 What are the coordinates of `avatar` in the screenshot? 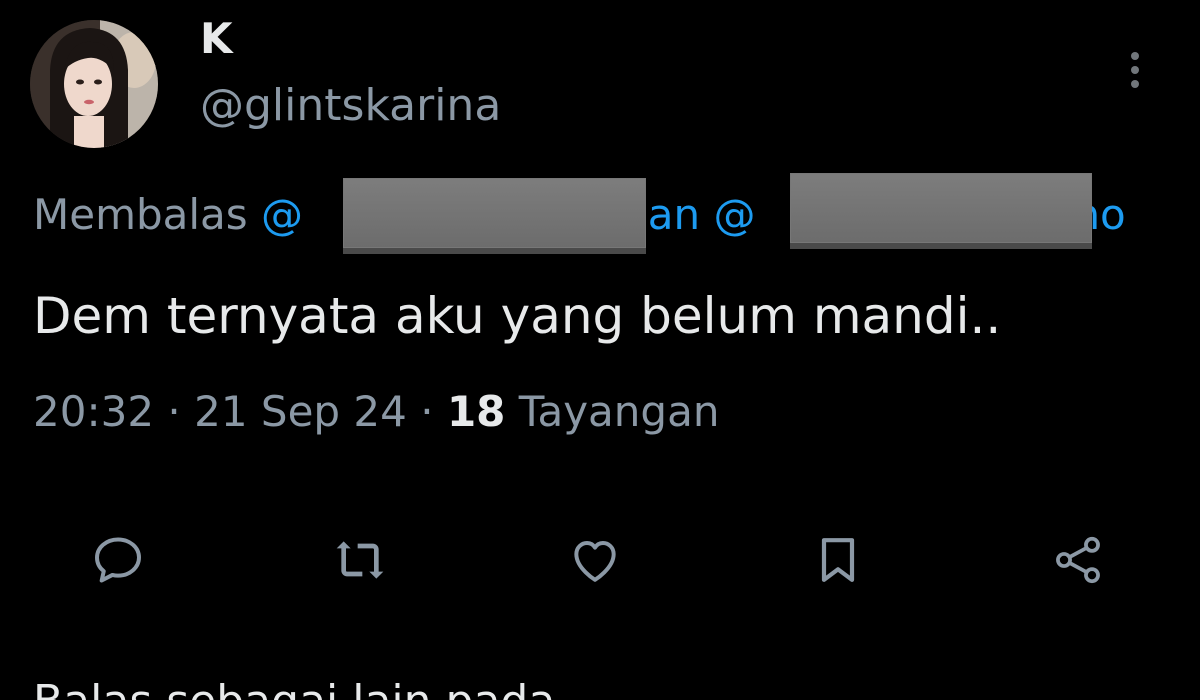 It's located at (94, 84).